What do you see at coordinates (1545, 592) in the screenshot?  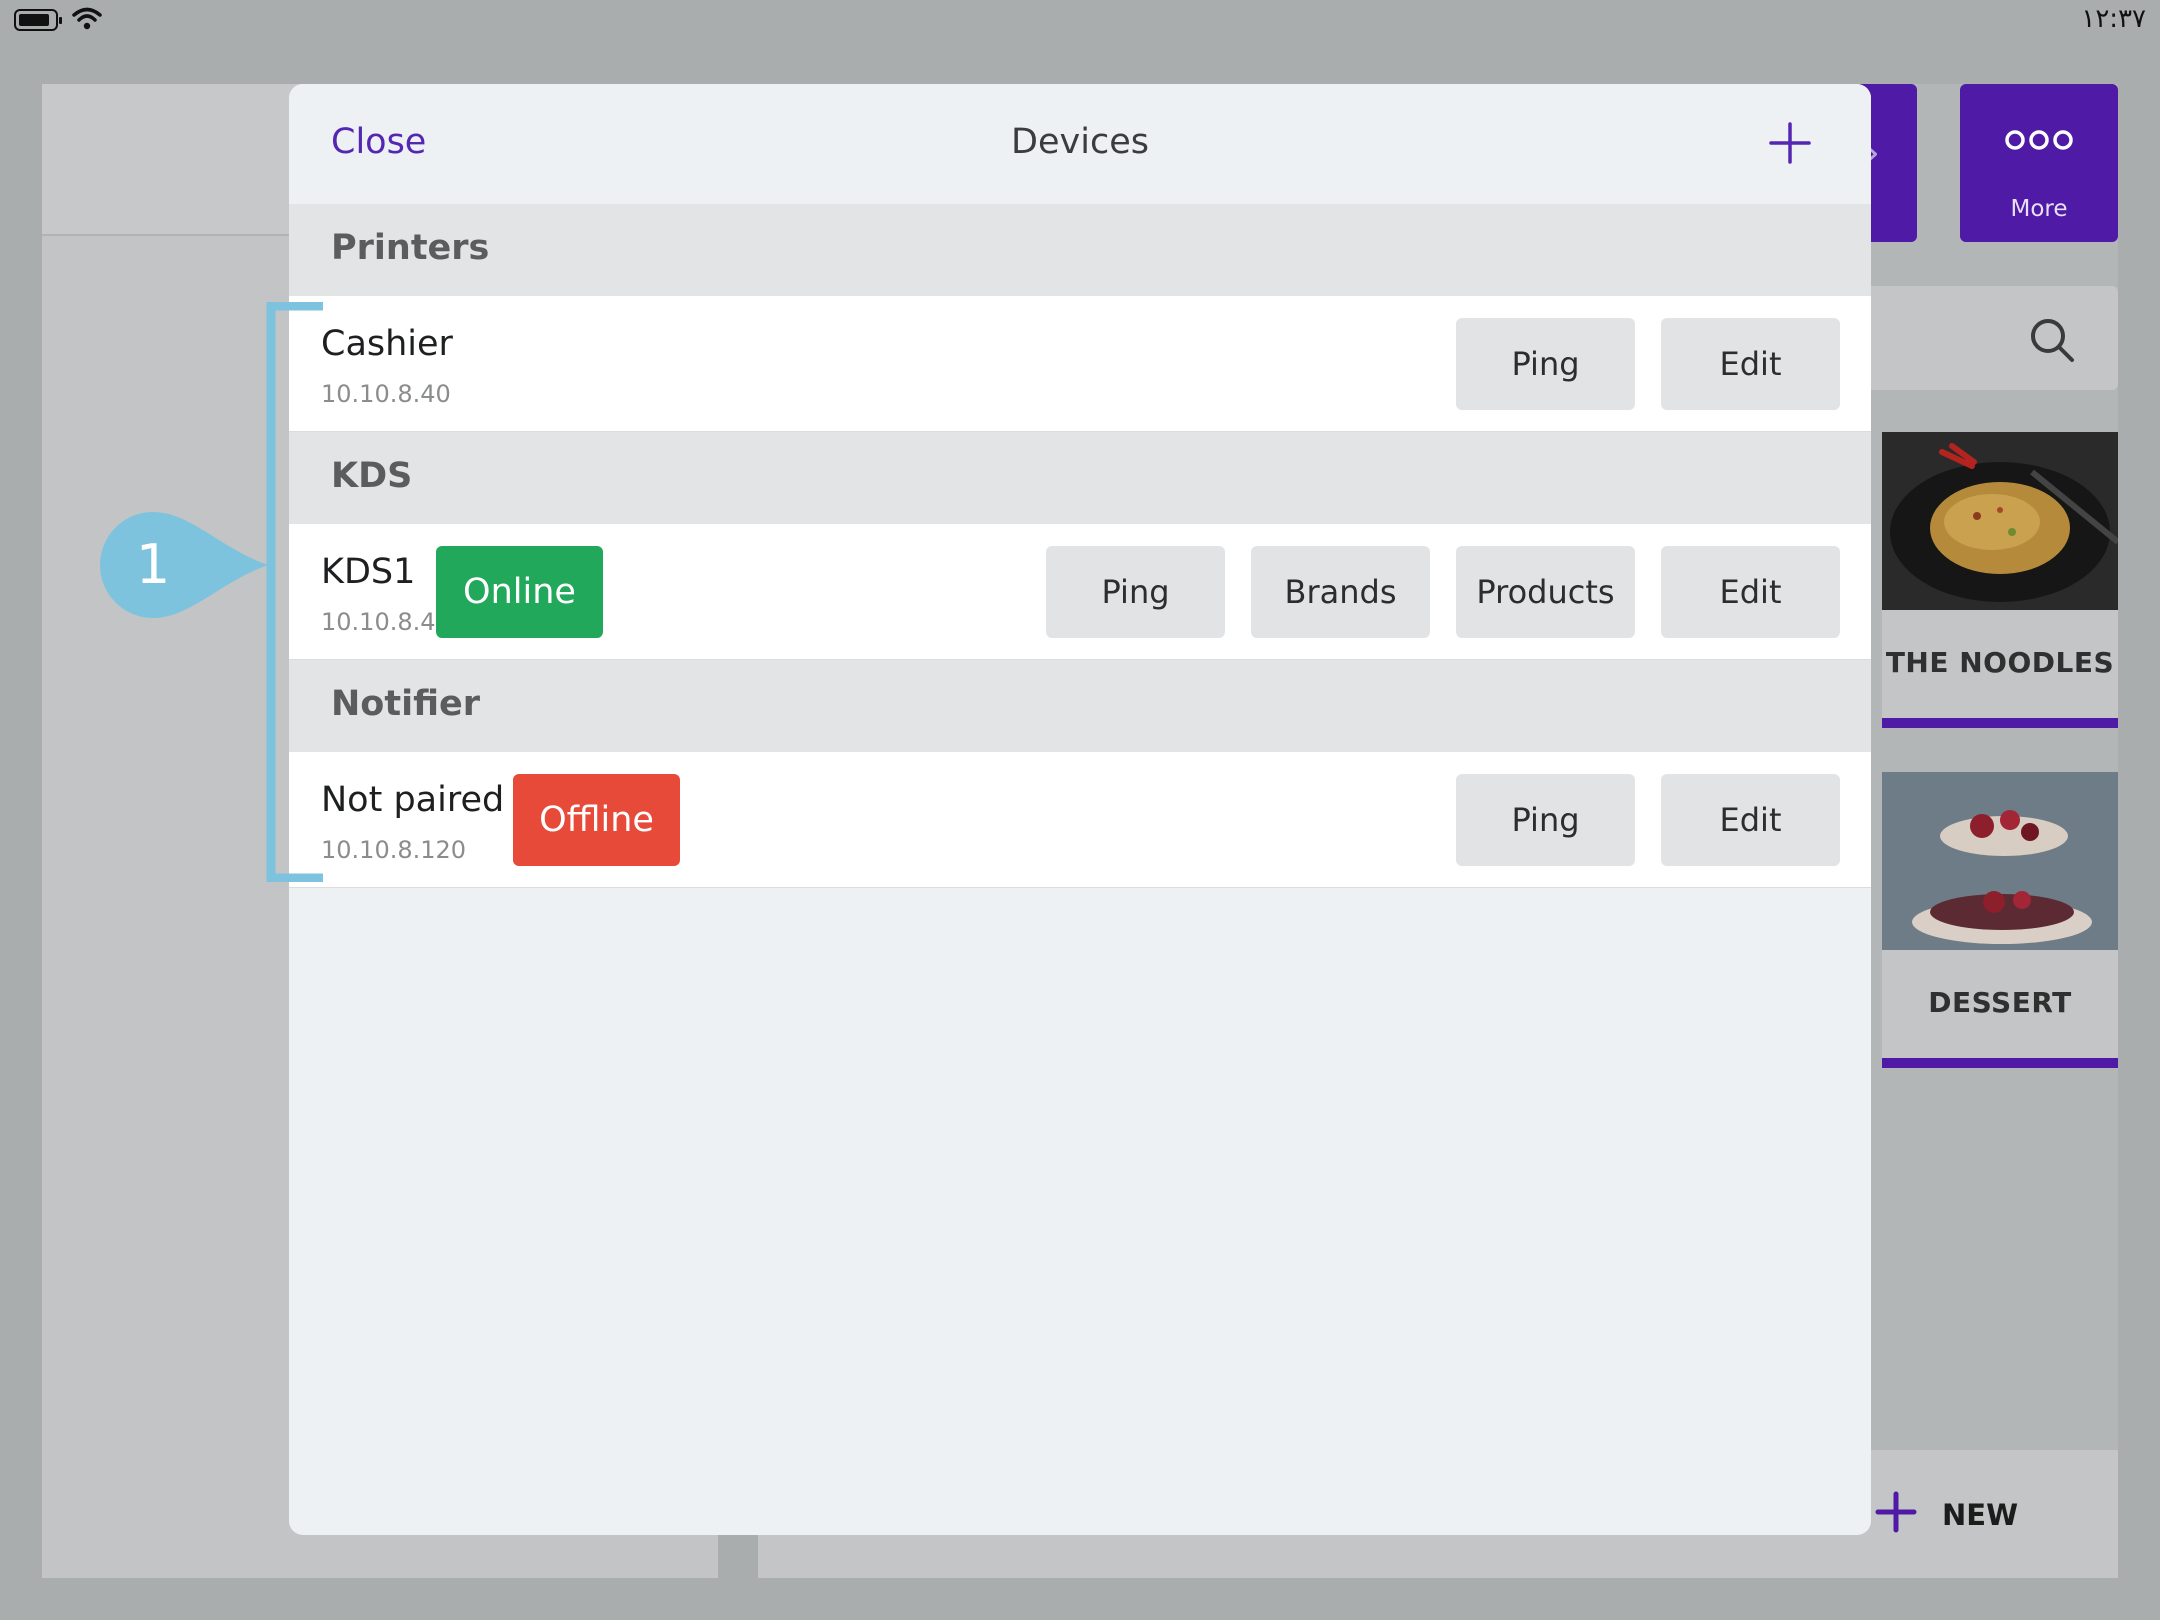 I see `products-button: Products` at bounding box center [1545, 592].